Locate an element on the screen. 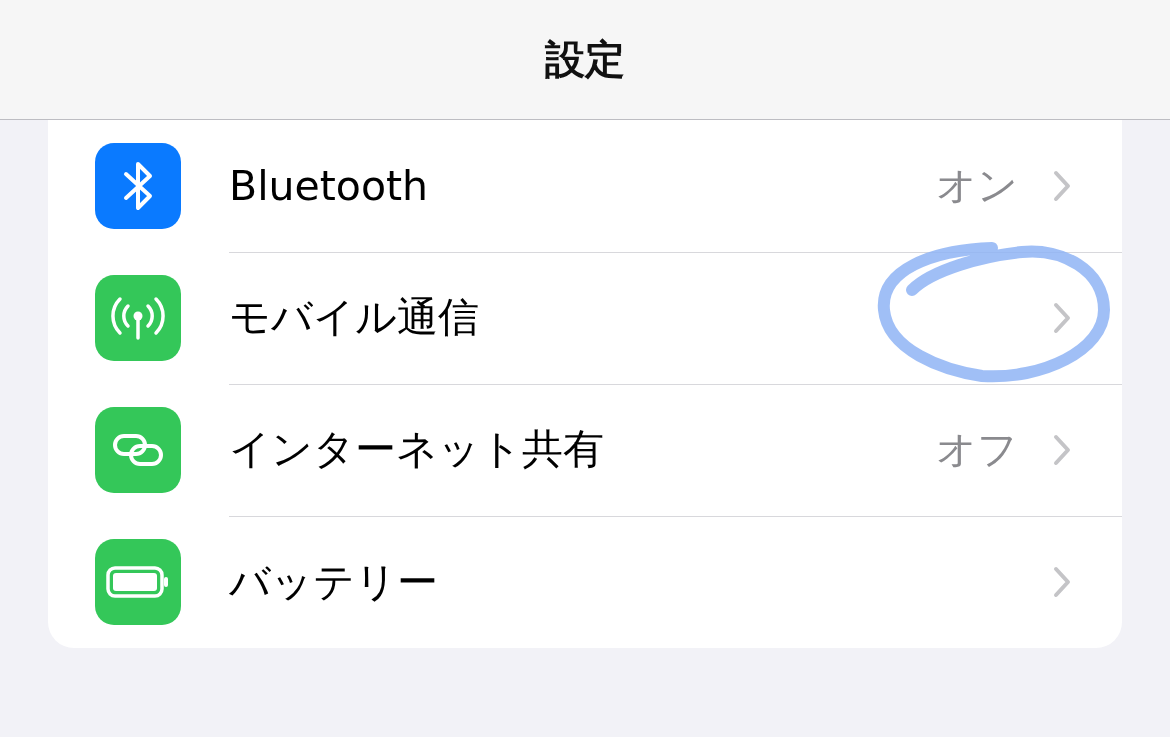 This screenshot has width=1170, height=737. row-label: インターネット共有 is located at coordinates (416, 449).